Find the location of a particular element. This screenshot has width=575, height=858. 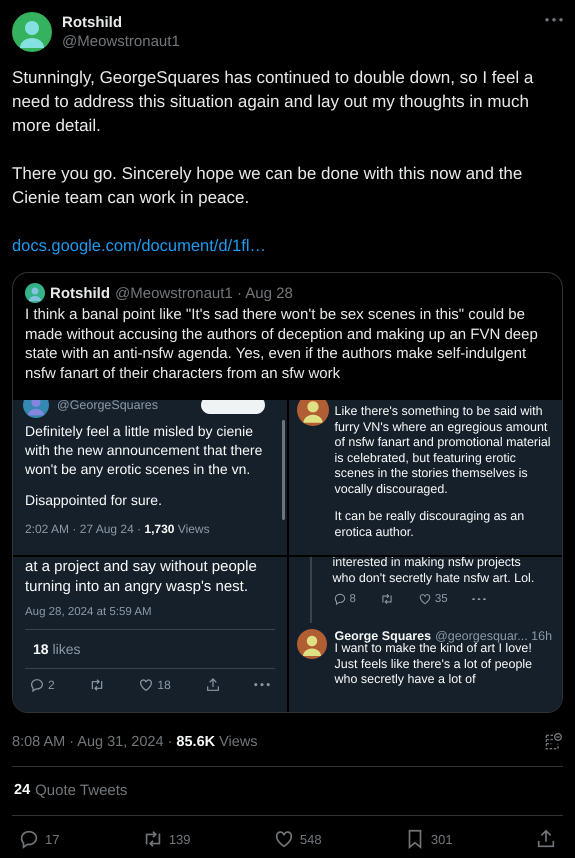

quote-meta: @Meowstronaut1 · Aug 28 is located at coordinates (204, 293).